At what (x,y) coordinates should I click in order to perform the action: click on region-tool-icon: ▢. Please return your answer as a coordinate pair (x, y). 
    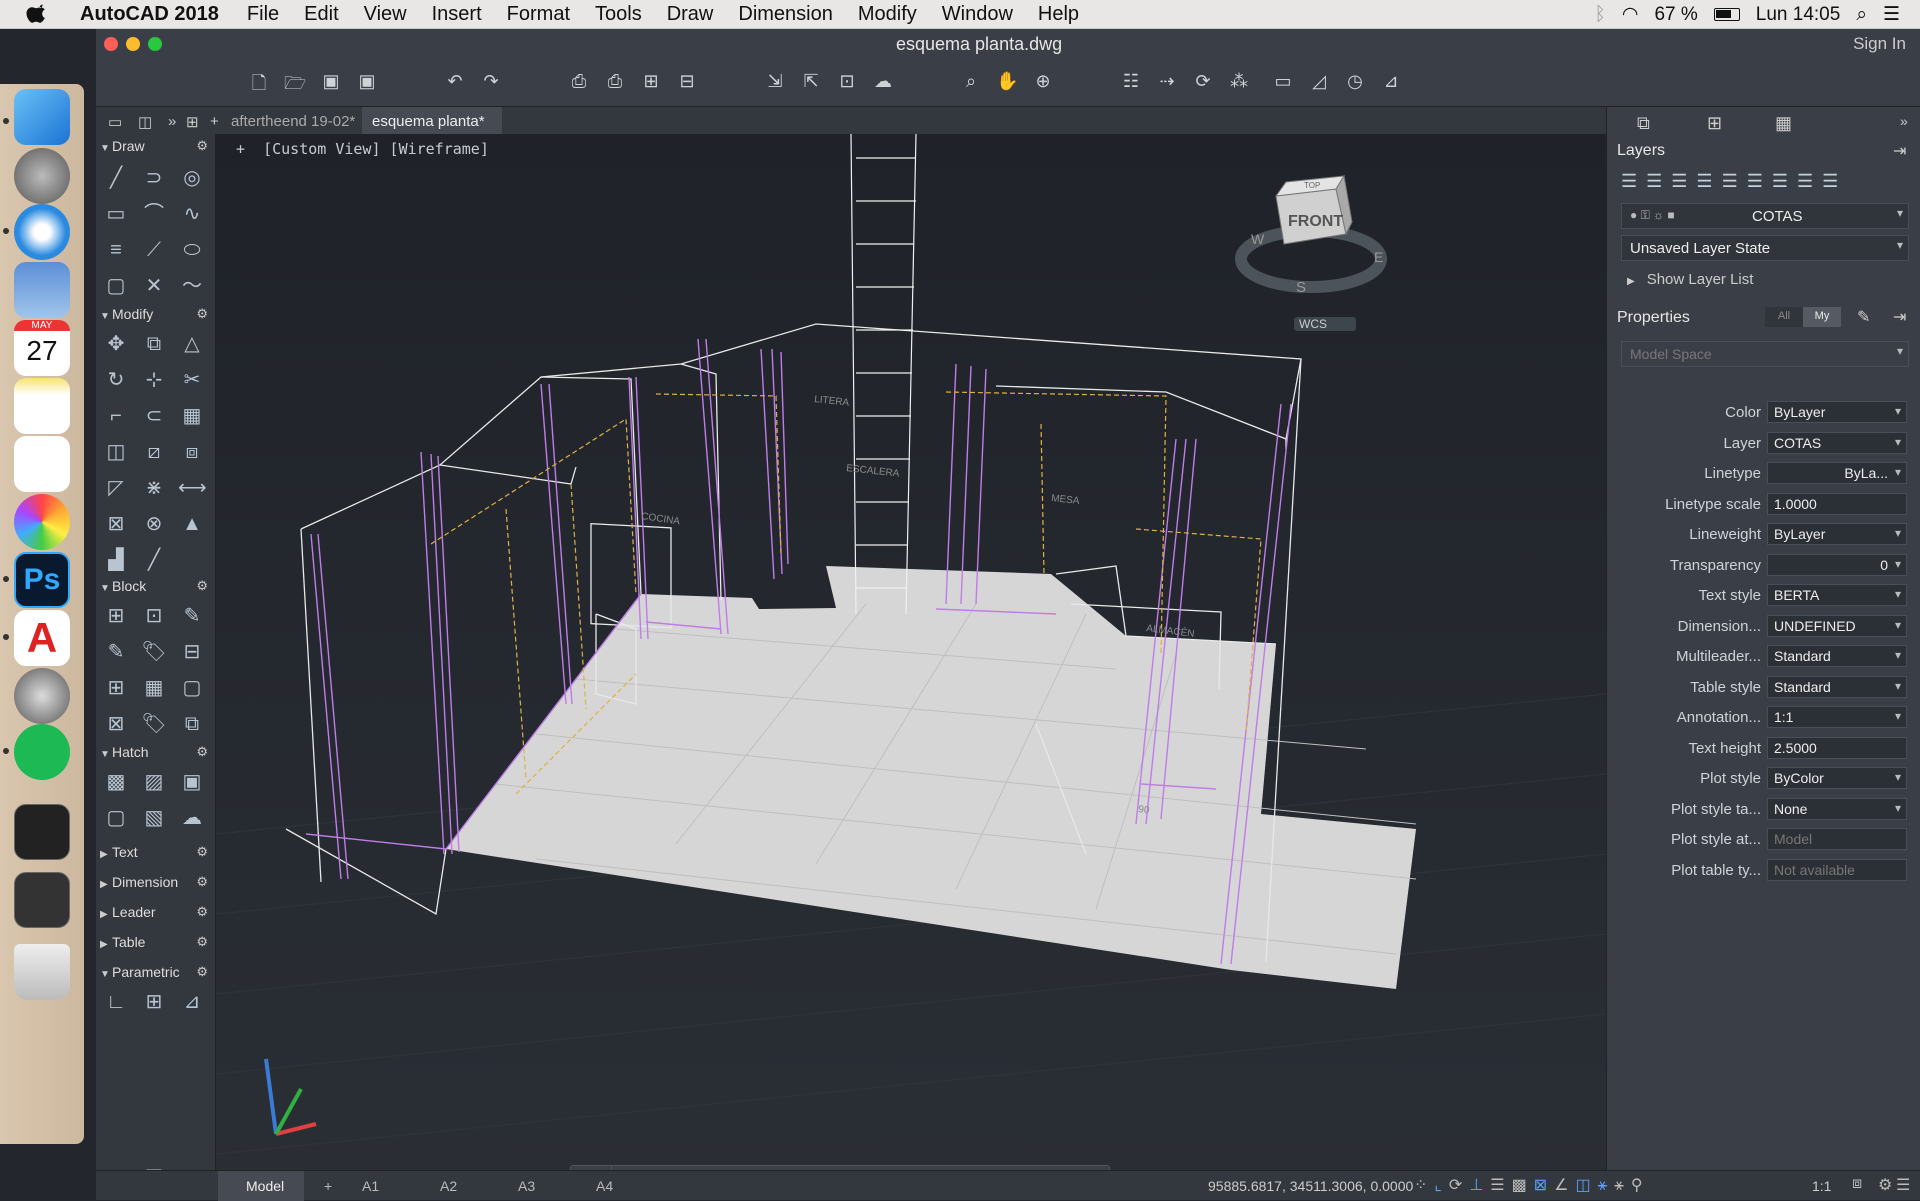
    Looking at the image, I should click on (116, 286).